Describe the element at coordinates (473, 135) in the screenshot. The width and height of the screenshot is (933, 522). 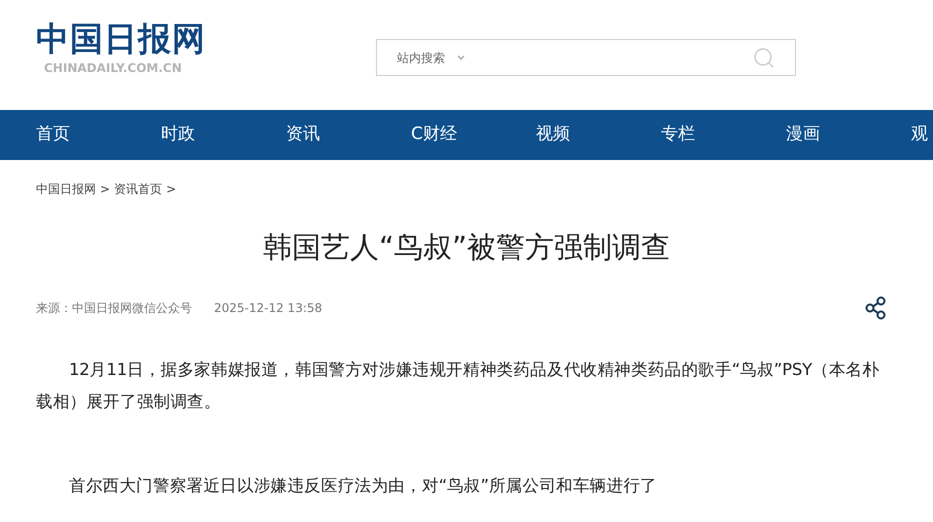
I see `nav-link: C财经` at that location.